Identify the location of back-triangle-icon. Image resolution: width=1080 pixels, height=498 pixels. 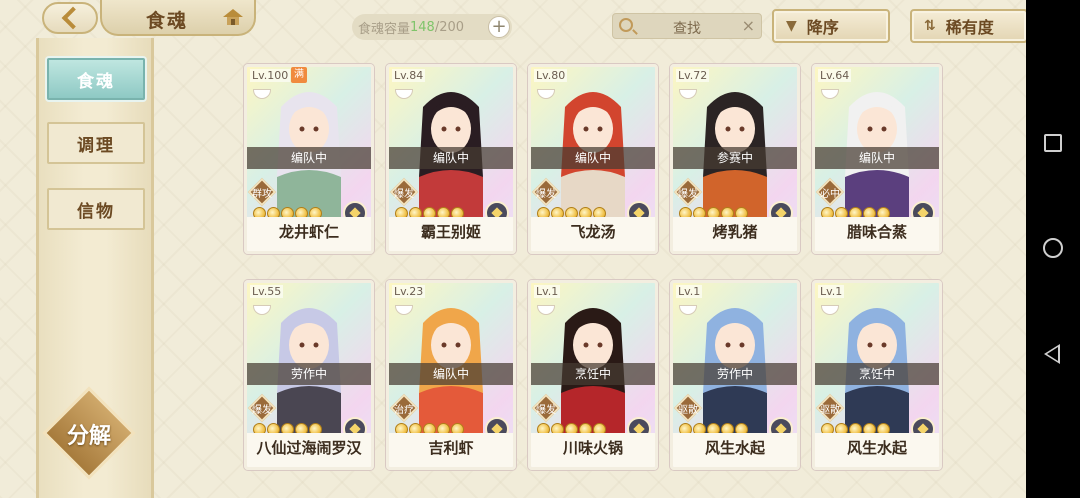
(1052, 354).